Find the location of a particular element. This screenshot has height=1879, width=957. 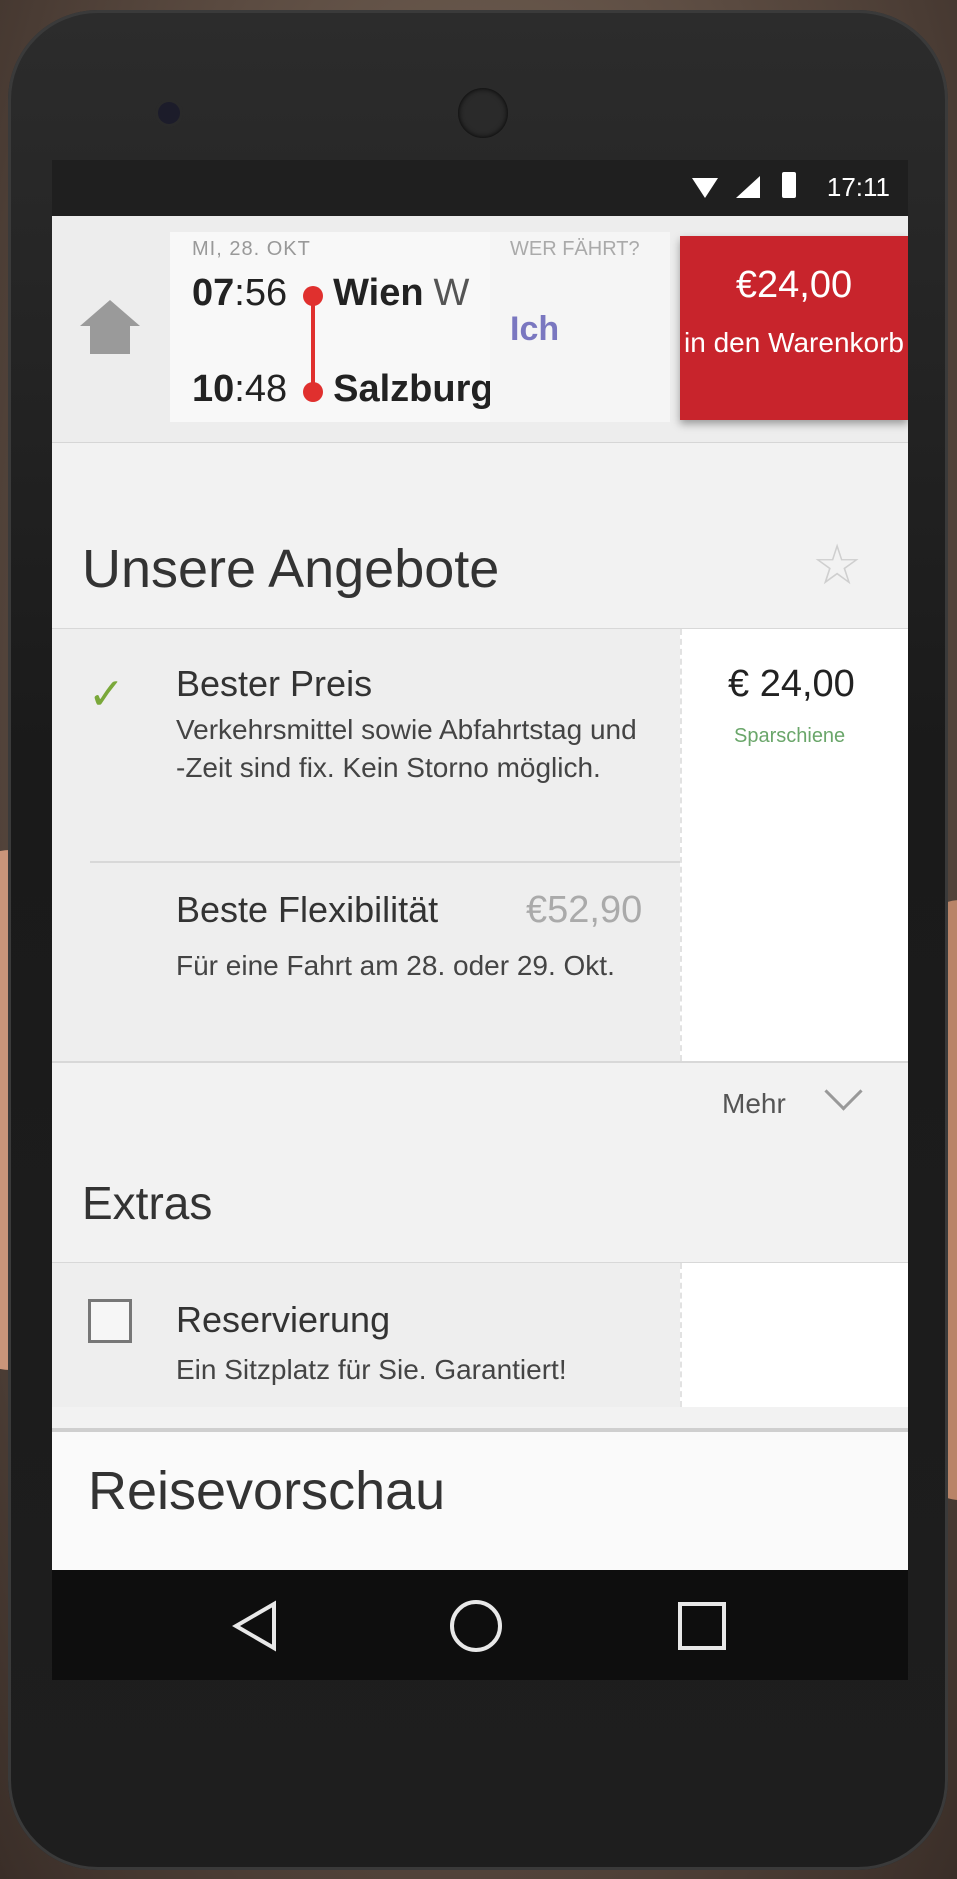

more-link: Mehr is located at coordinates (754, 1104).